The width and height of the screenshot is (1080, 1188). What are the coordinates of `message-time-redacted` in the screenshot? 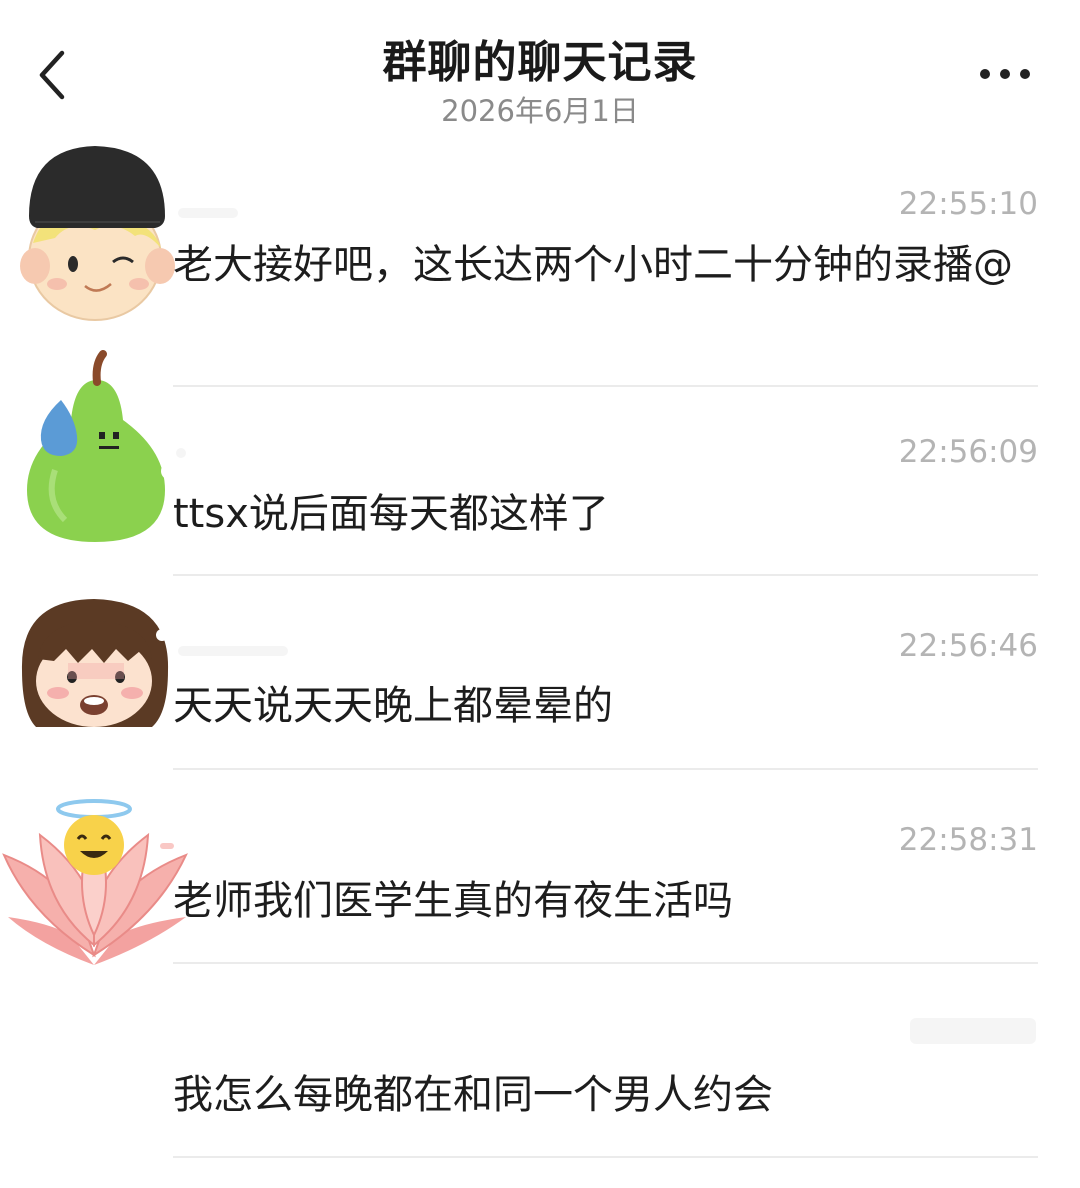 It's located at (973, 1031).